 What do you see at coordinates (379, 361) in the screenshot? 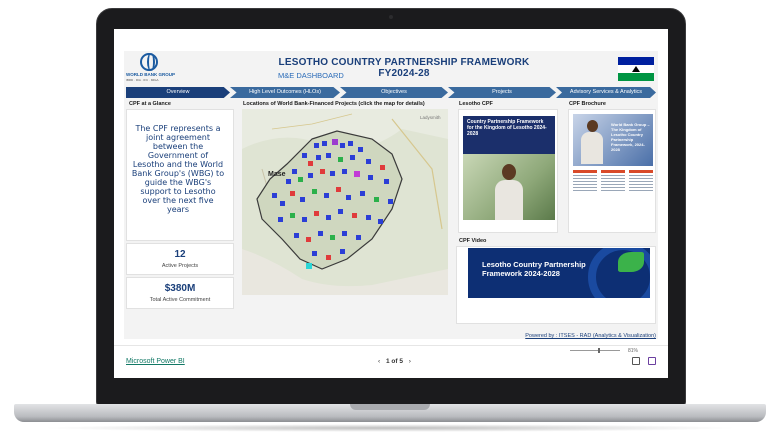
I see `prev-page-button: ‹` at bounding box center [379, 361].